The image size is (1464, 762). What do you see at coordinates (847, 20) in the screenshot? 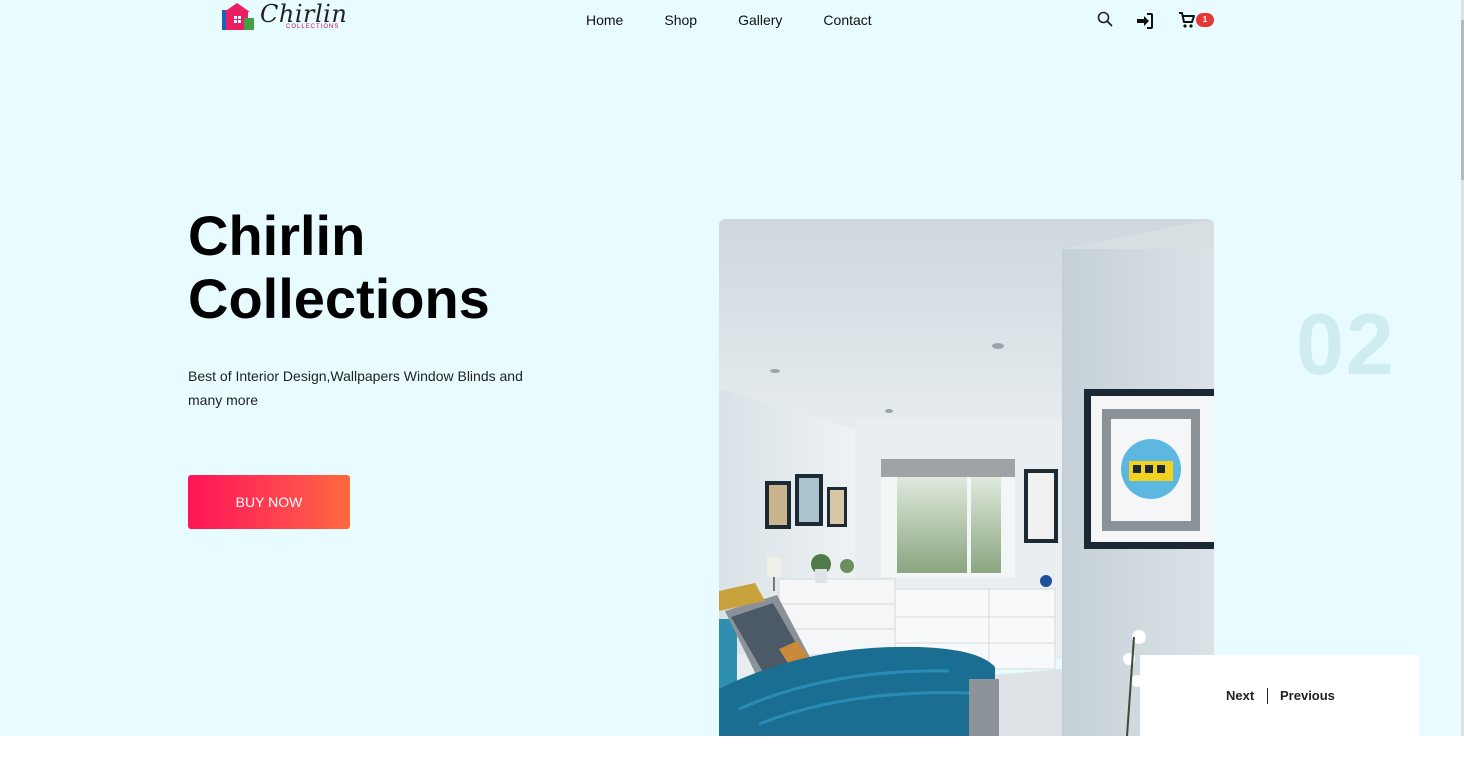
I see `nav-item-contact: Contact` at bounding box center [847, 20].